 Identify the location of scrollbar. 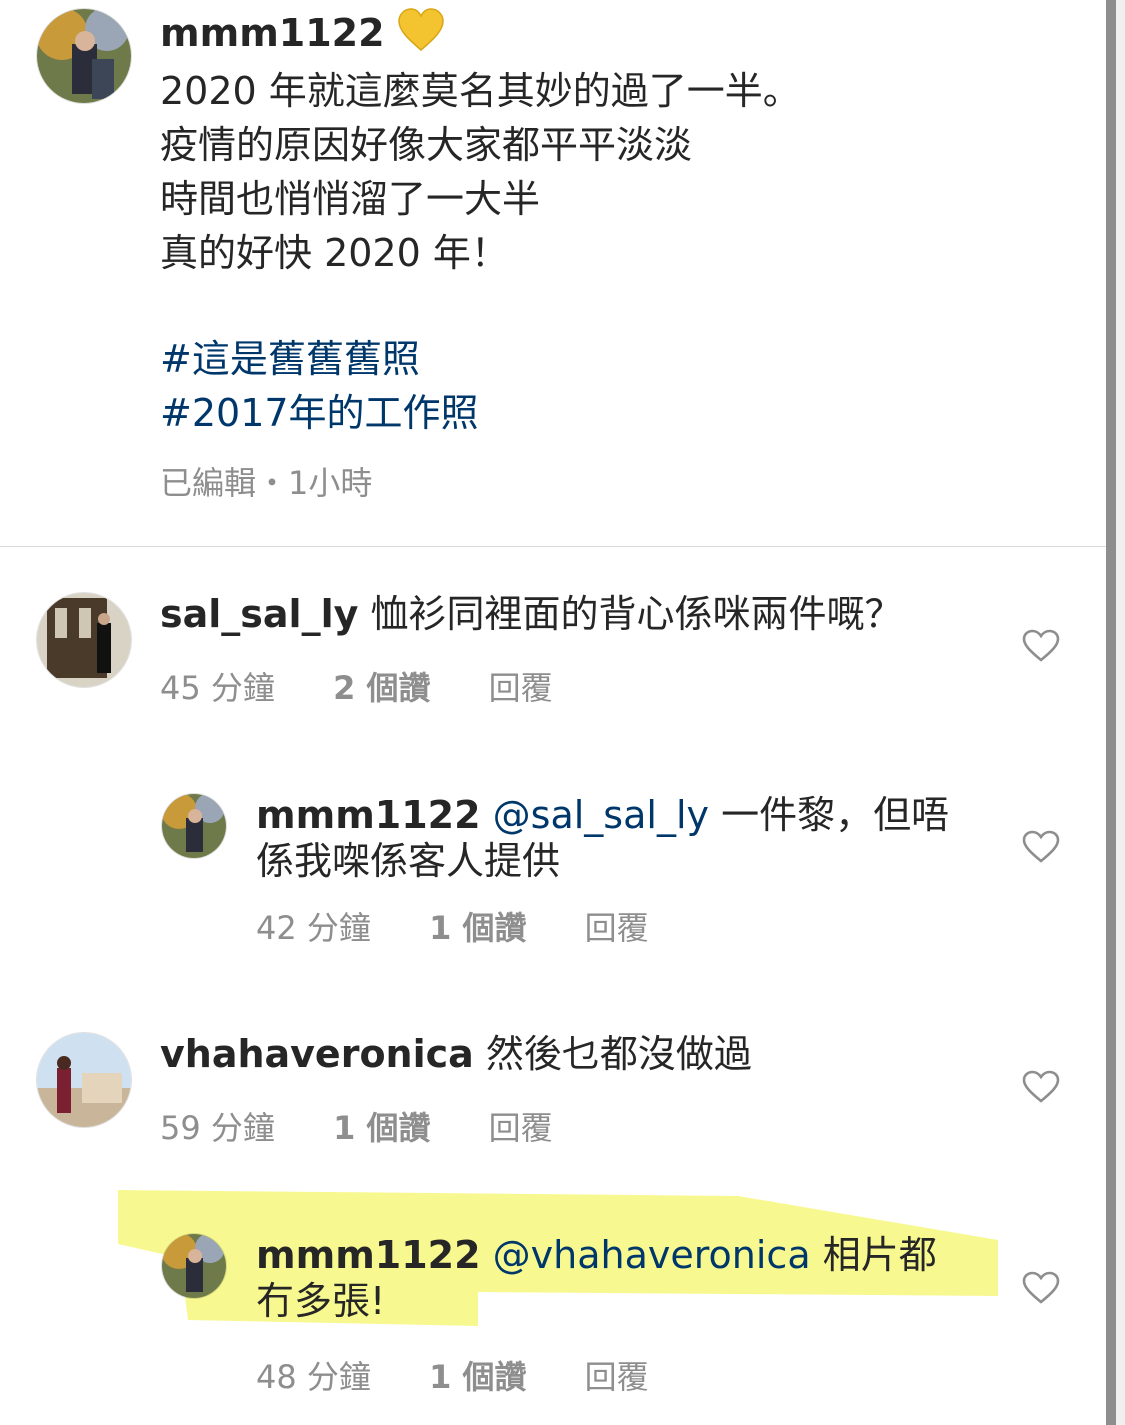
(1111, 712).